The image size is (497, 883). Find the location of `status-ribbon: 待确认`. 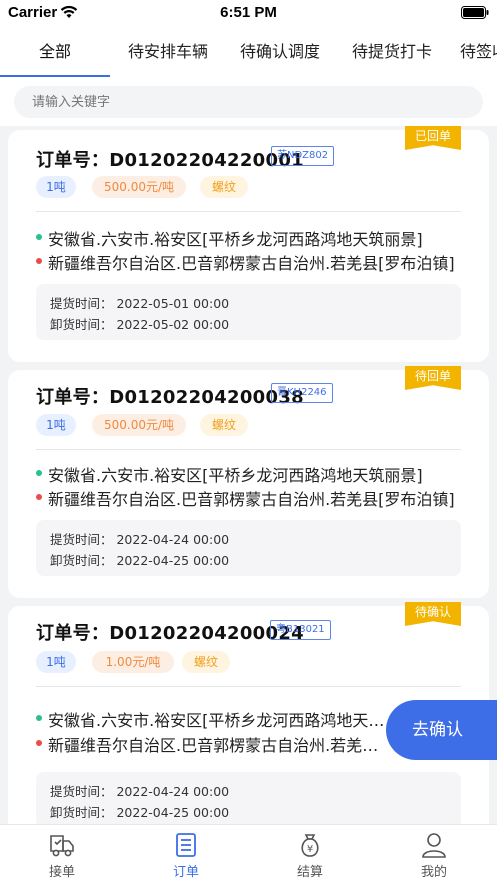

status-ribbon: 待确认 is located at coordinates (433, 614).